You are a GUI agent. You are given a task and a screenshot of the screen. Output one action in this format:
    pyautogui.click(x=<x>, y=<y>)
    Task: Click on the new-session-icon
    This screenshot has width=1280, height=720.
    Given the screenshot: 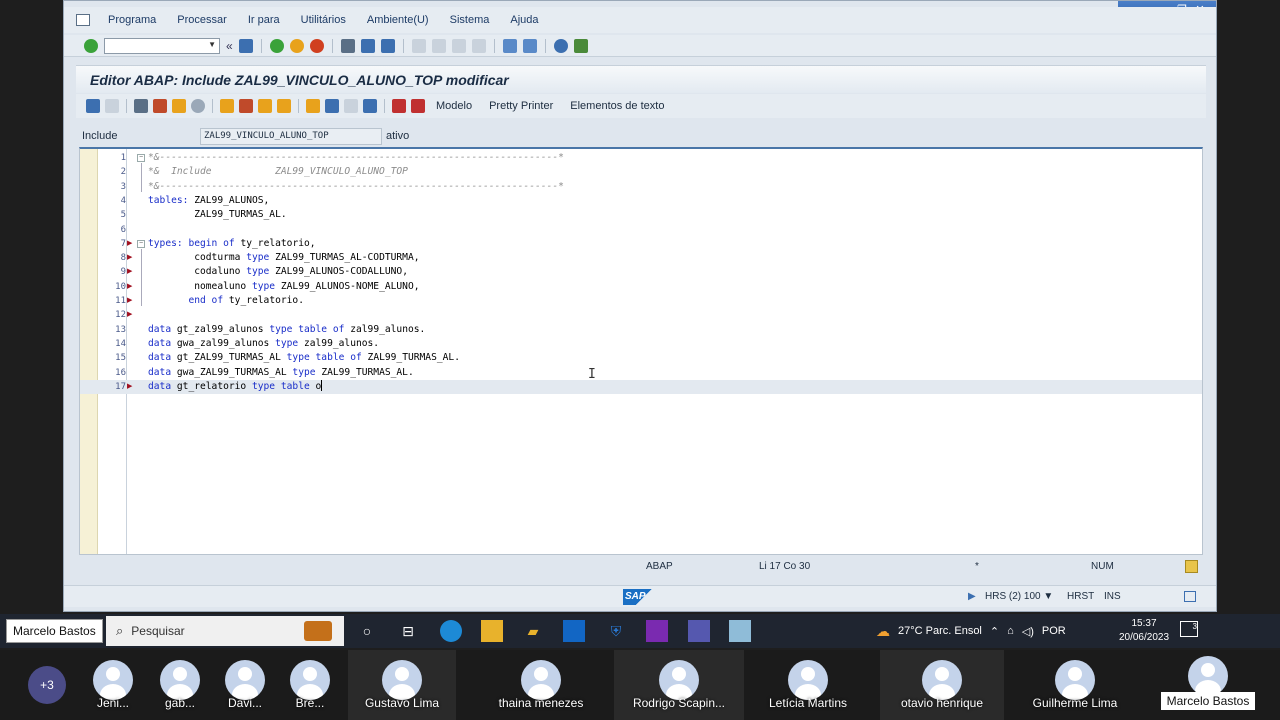 What is the action you would take?
    pyautogui.click(x=509, y=45)
    